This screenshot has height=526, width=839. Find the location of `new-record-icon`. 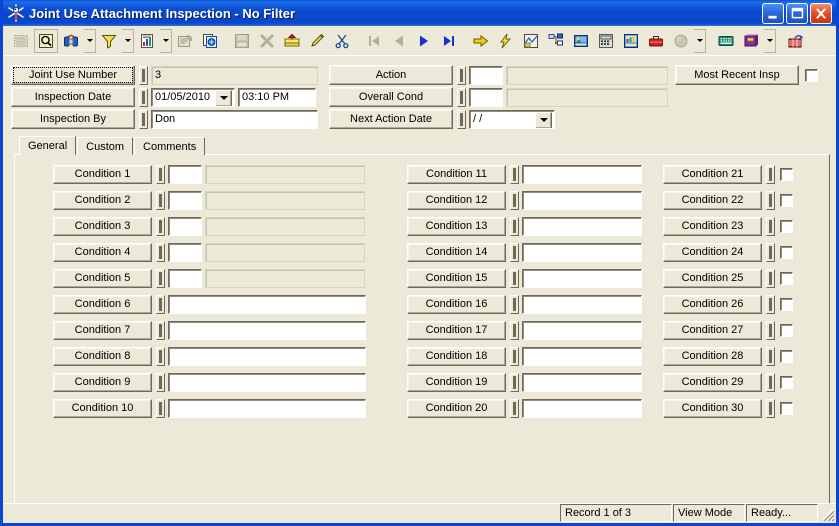

new-record-icon is located at coordinates (292, 41).